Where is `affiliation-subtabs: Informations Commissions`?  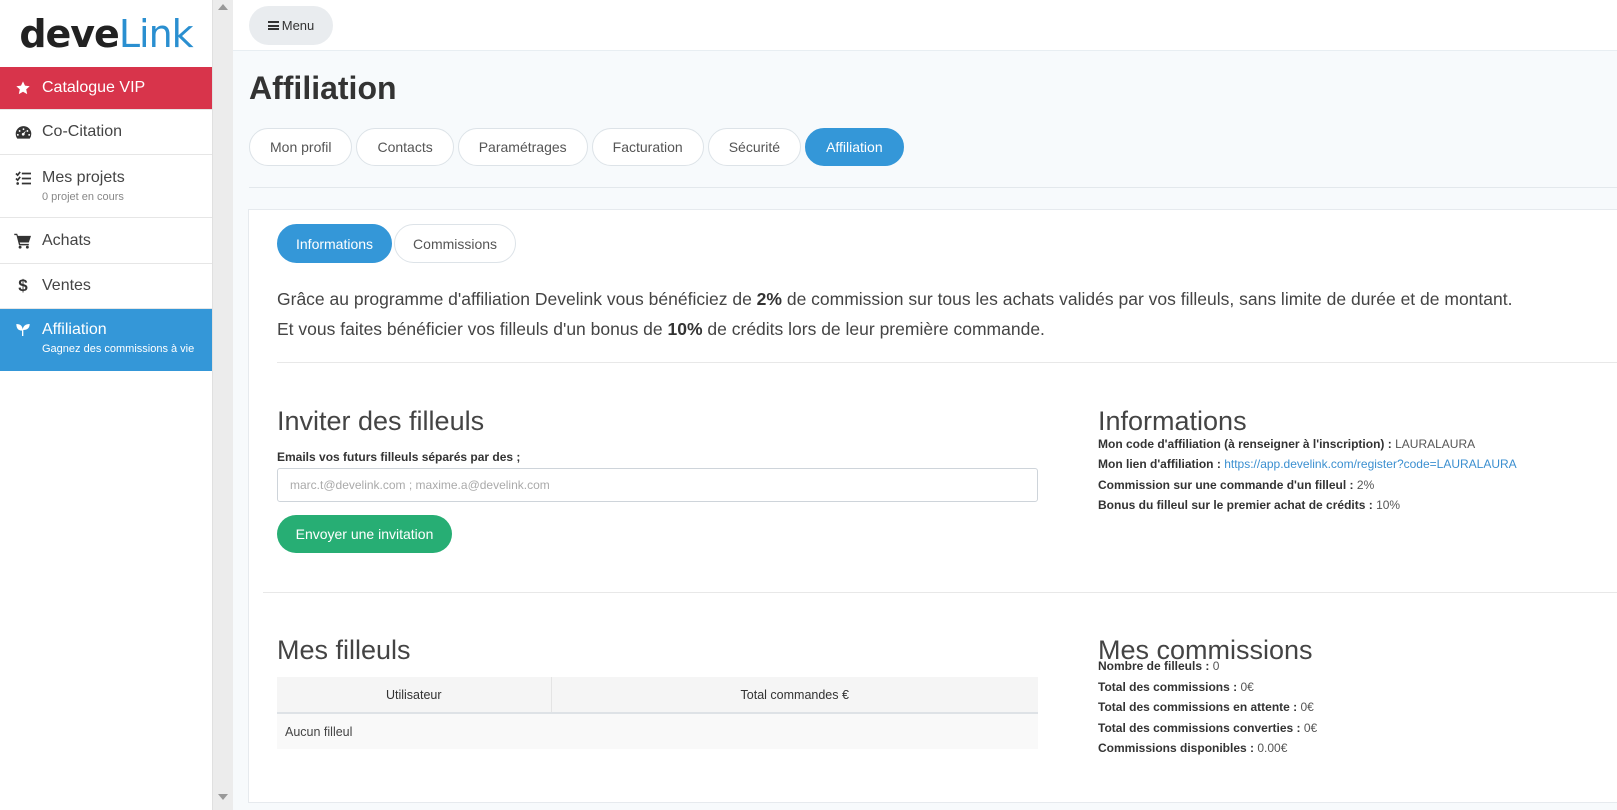
affiliation-subtabs: Informations Commissions is located at coordinates (397, 243).